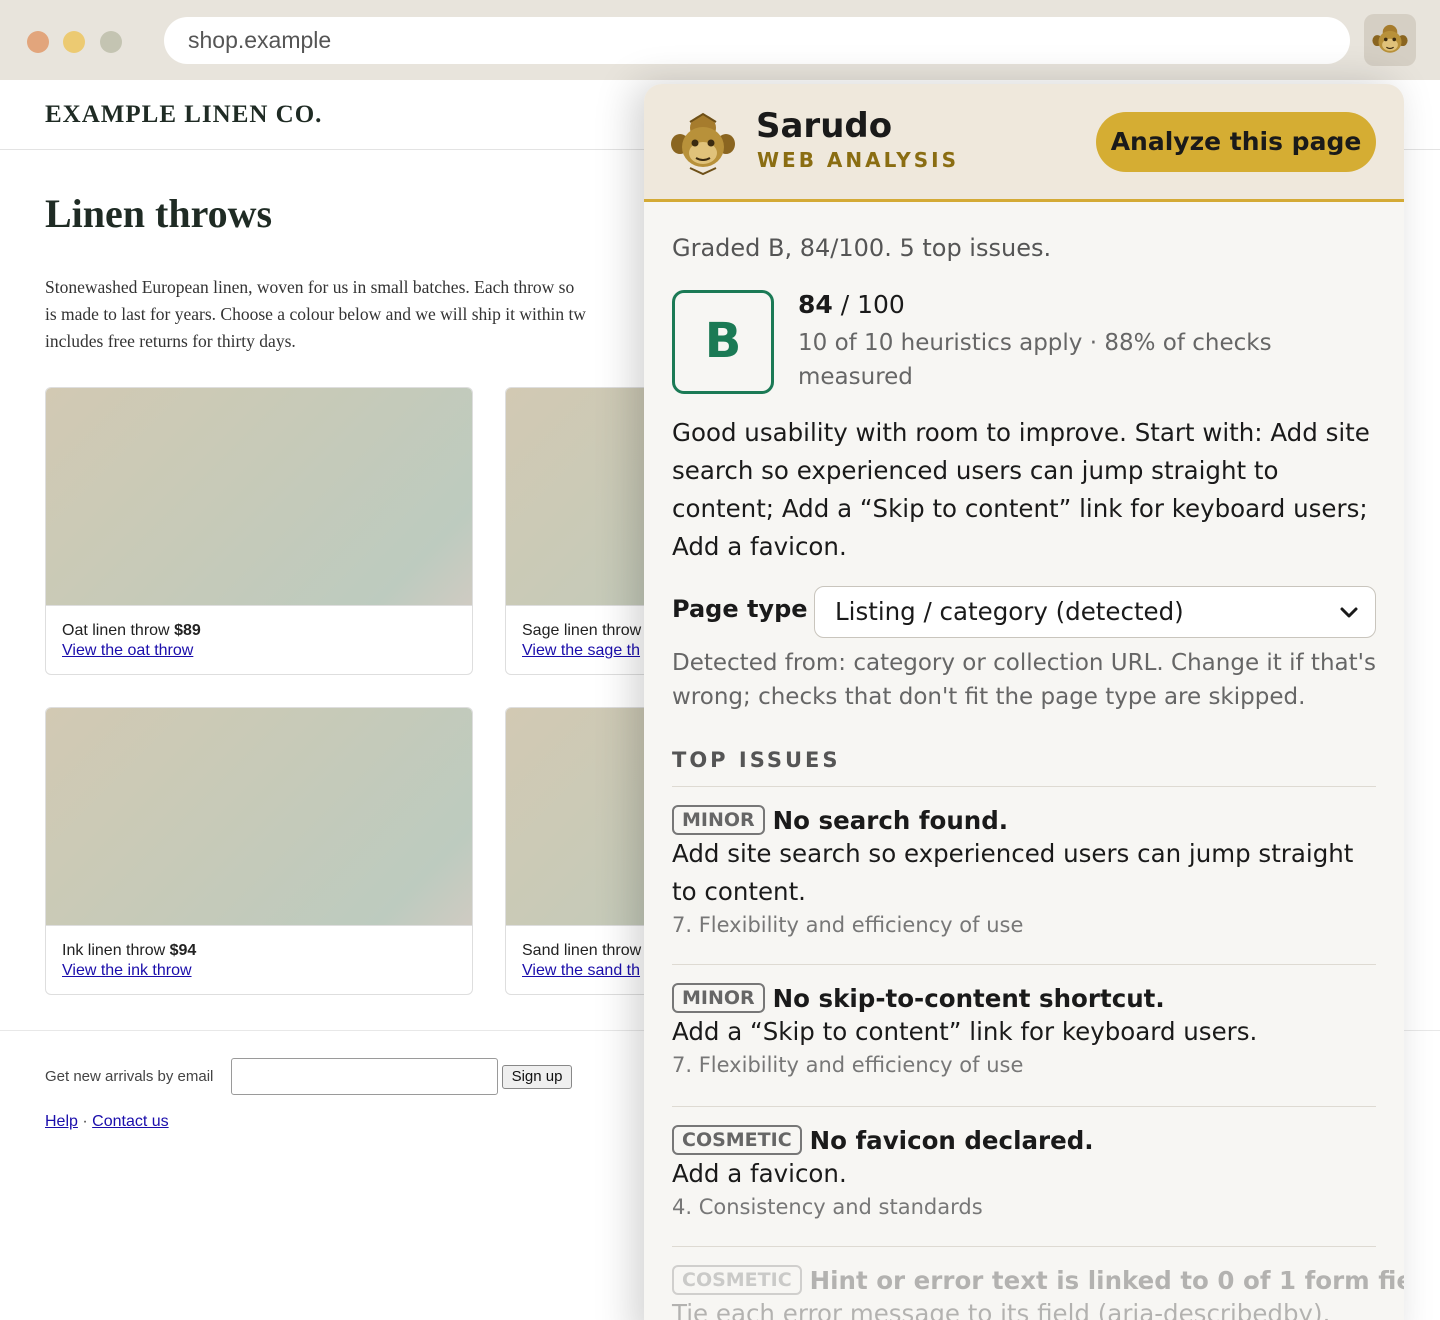 This screenshot has height=1320, width=1440. What do you see at coordinates (127, 651) in the screenshot?
I see `product-link: View the oat throw` at bounding box center [127, 651].